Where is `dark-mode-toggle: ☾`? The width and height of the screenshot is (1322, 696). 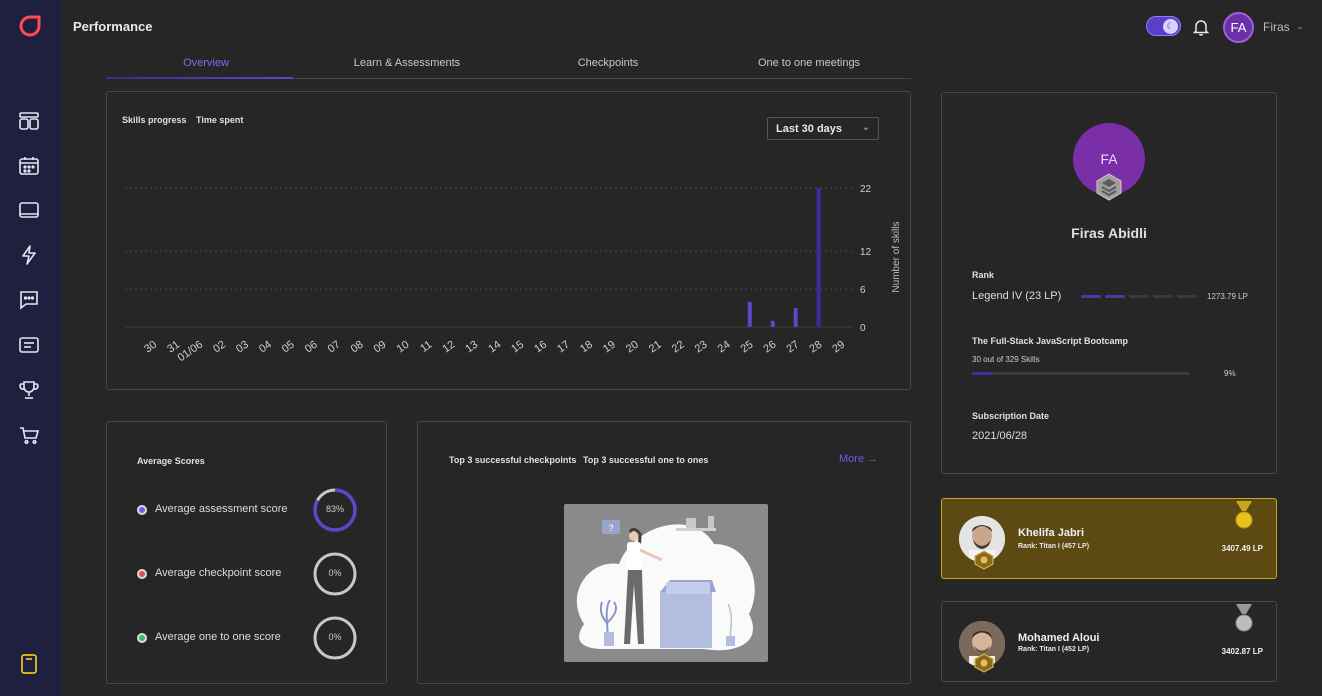 dark-mode-toggle: ☾ is located at coordinates (1163, 26).